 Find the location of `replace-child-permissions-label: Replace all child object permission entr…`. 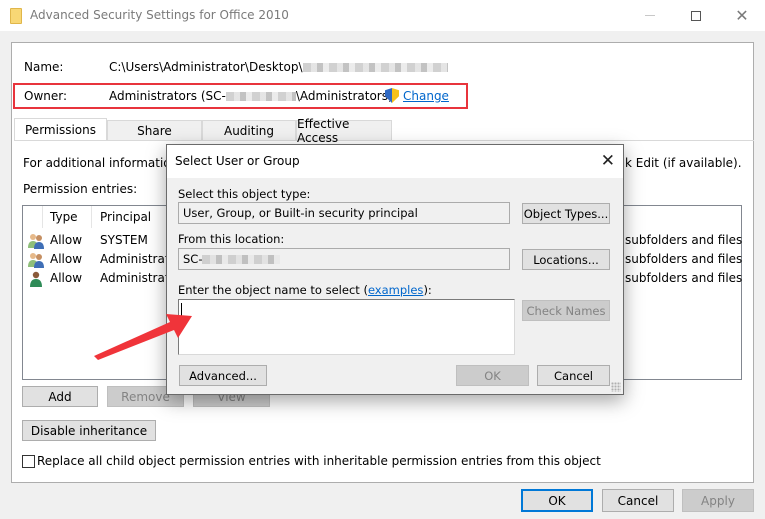

replace-child-permissions-label: Replace all child object permission entr… is located at coordinates (319, 461).